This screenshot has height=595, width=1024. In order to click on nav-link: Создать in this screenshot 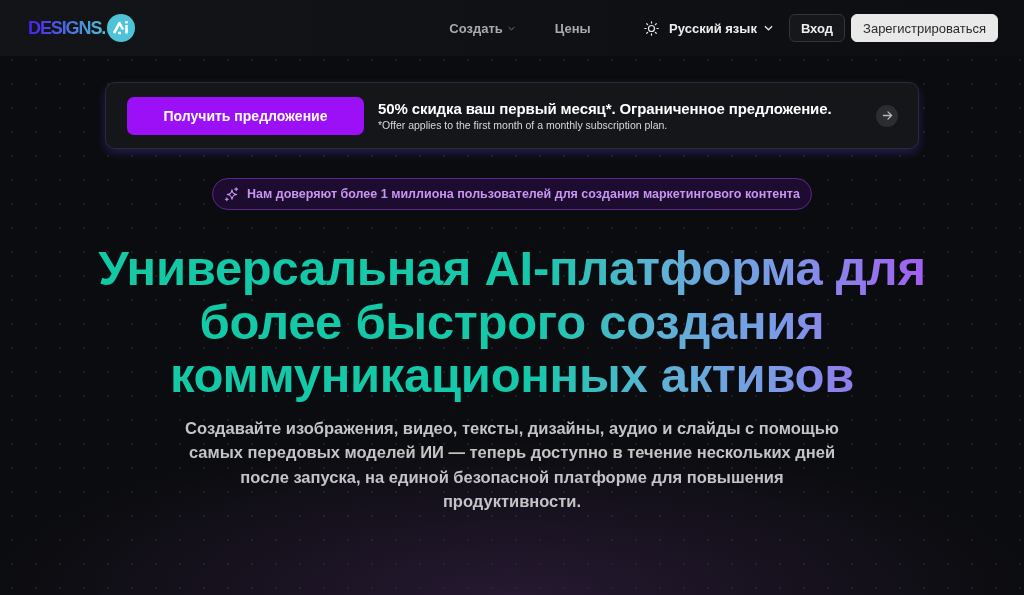, I will do `click(482, 28)`.